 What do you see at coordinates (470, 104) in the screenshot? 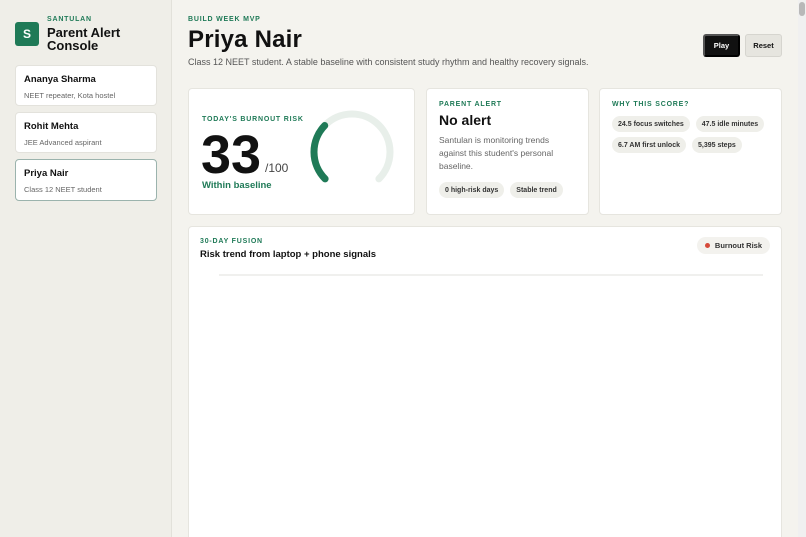
I see `alert-eyebrow: PARENT ALERT` at bounding box center [470, 104].